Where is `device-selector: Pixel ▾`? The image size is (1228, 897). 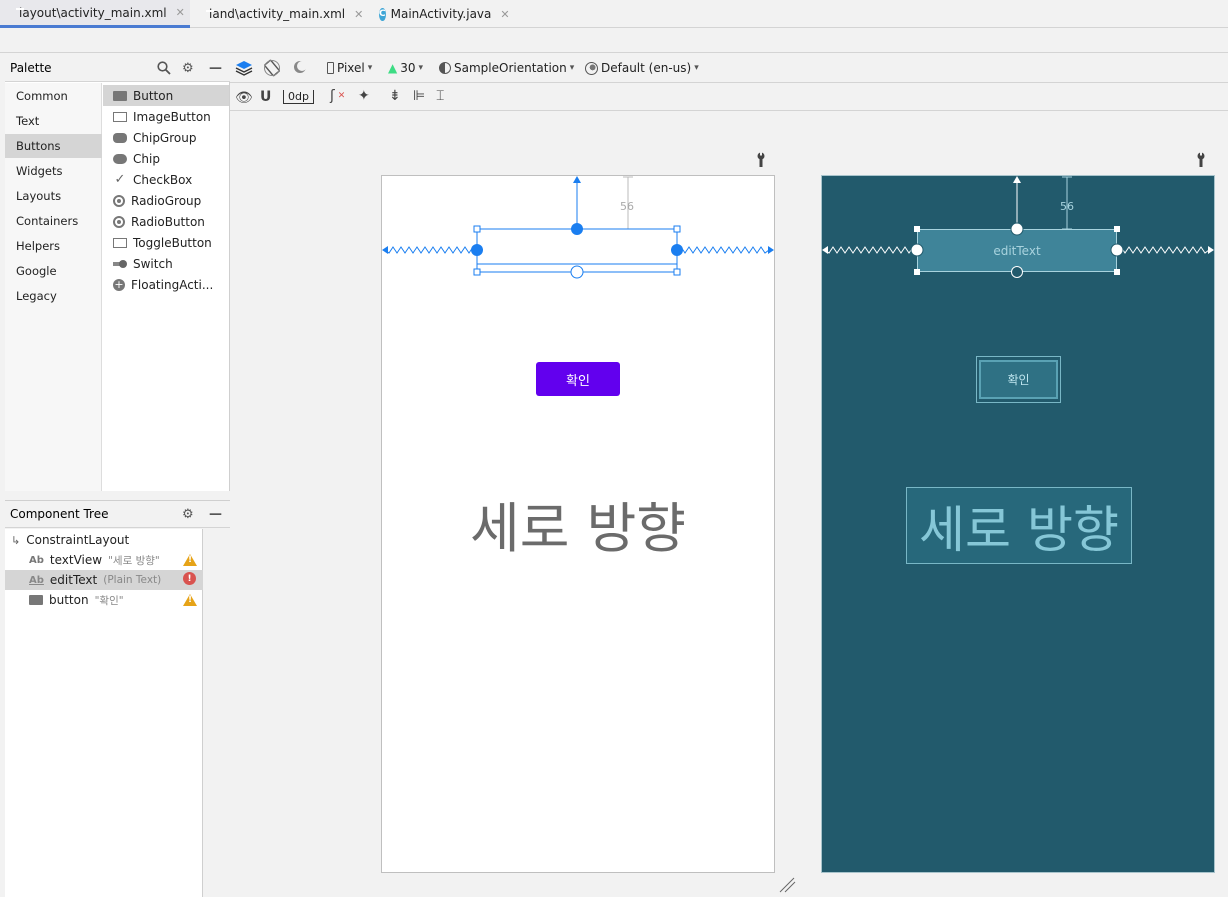 device-selector: Pixel ▾ is located at coordinates (349, 68).